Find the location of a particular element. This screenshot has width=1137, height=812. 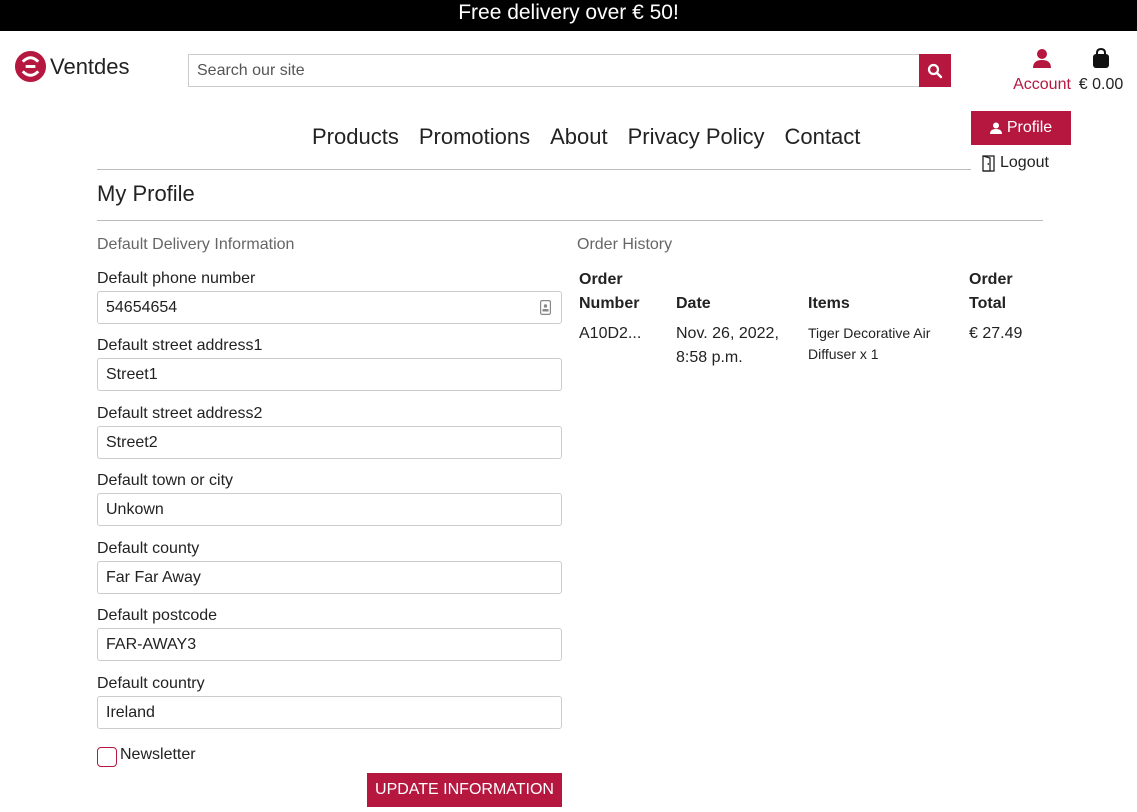

col-header-order-total-line1: Order is located at coordinates (991, 279).